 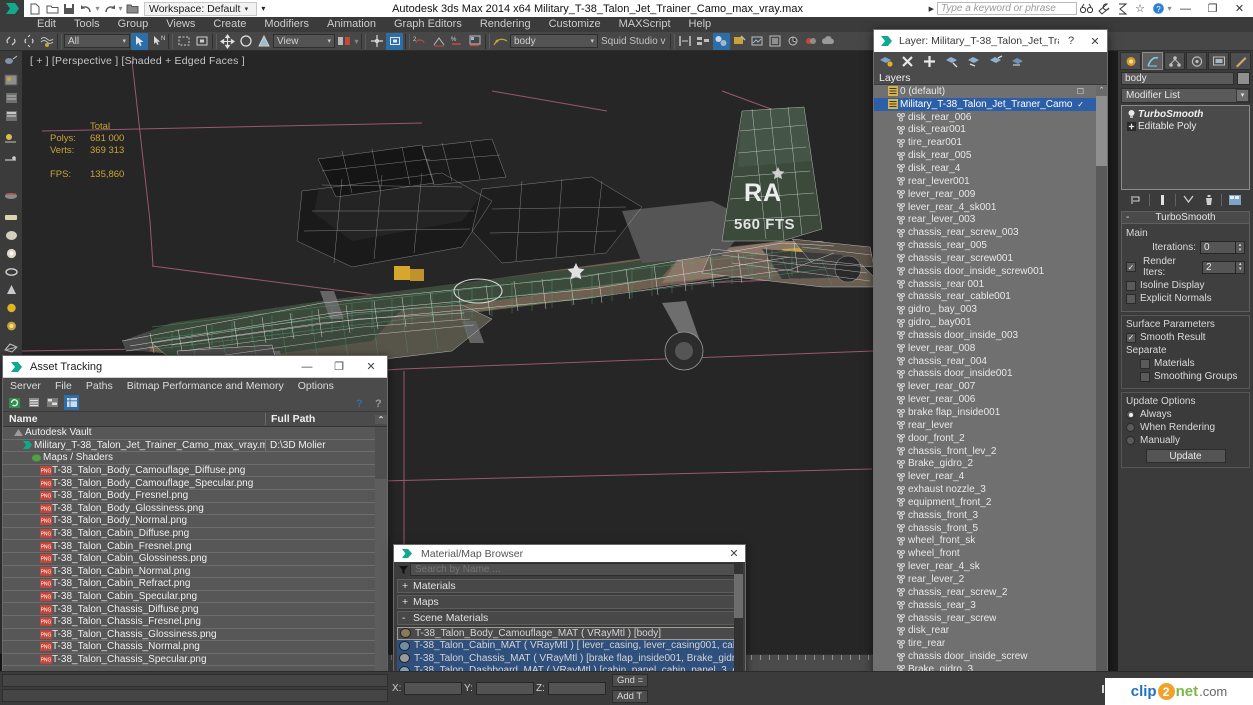 What do you see at coordinates (189, 534) in the screenshot?
I see `asset-row: PNG T-38_Talon_Cabin_Diffuse.png` at bounding box center [189, 534].